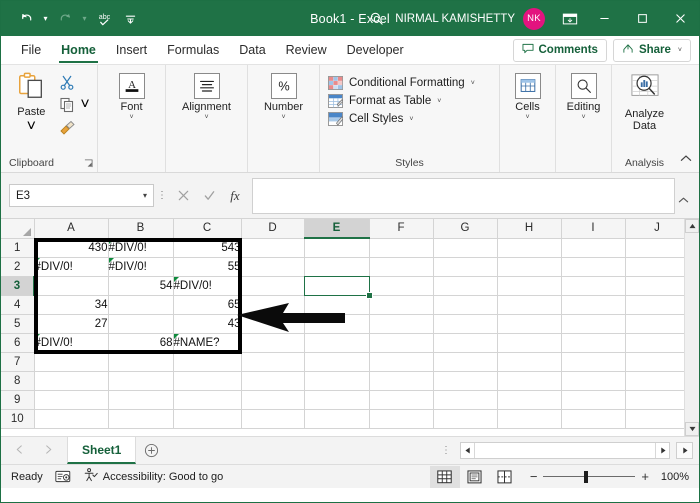  I want to click on horizontal-scrollbar, so click(565, 450).